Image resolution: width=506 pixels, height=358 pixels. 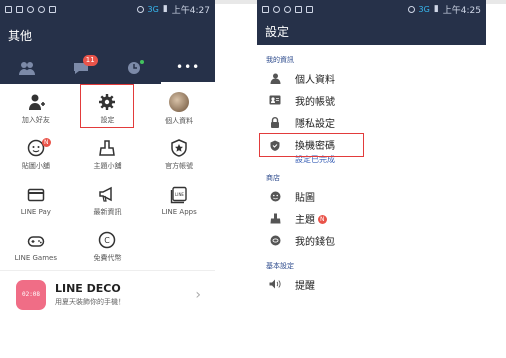 What do you see at coordinates (135, 68) in the screenshot?
I see `tab-timeline` at bounding box center [135, 68].